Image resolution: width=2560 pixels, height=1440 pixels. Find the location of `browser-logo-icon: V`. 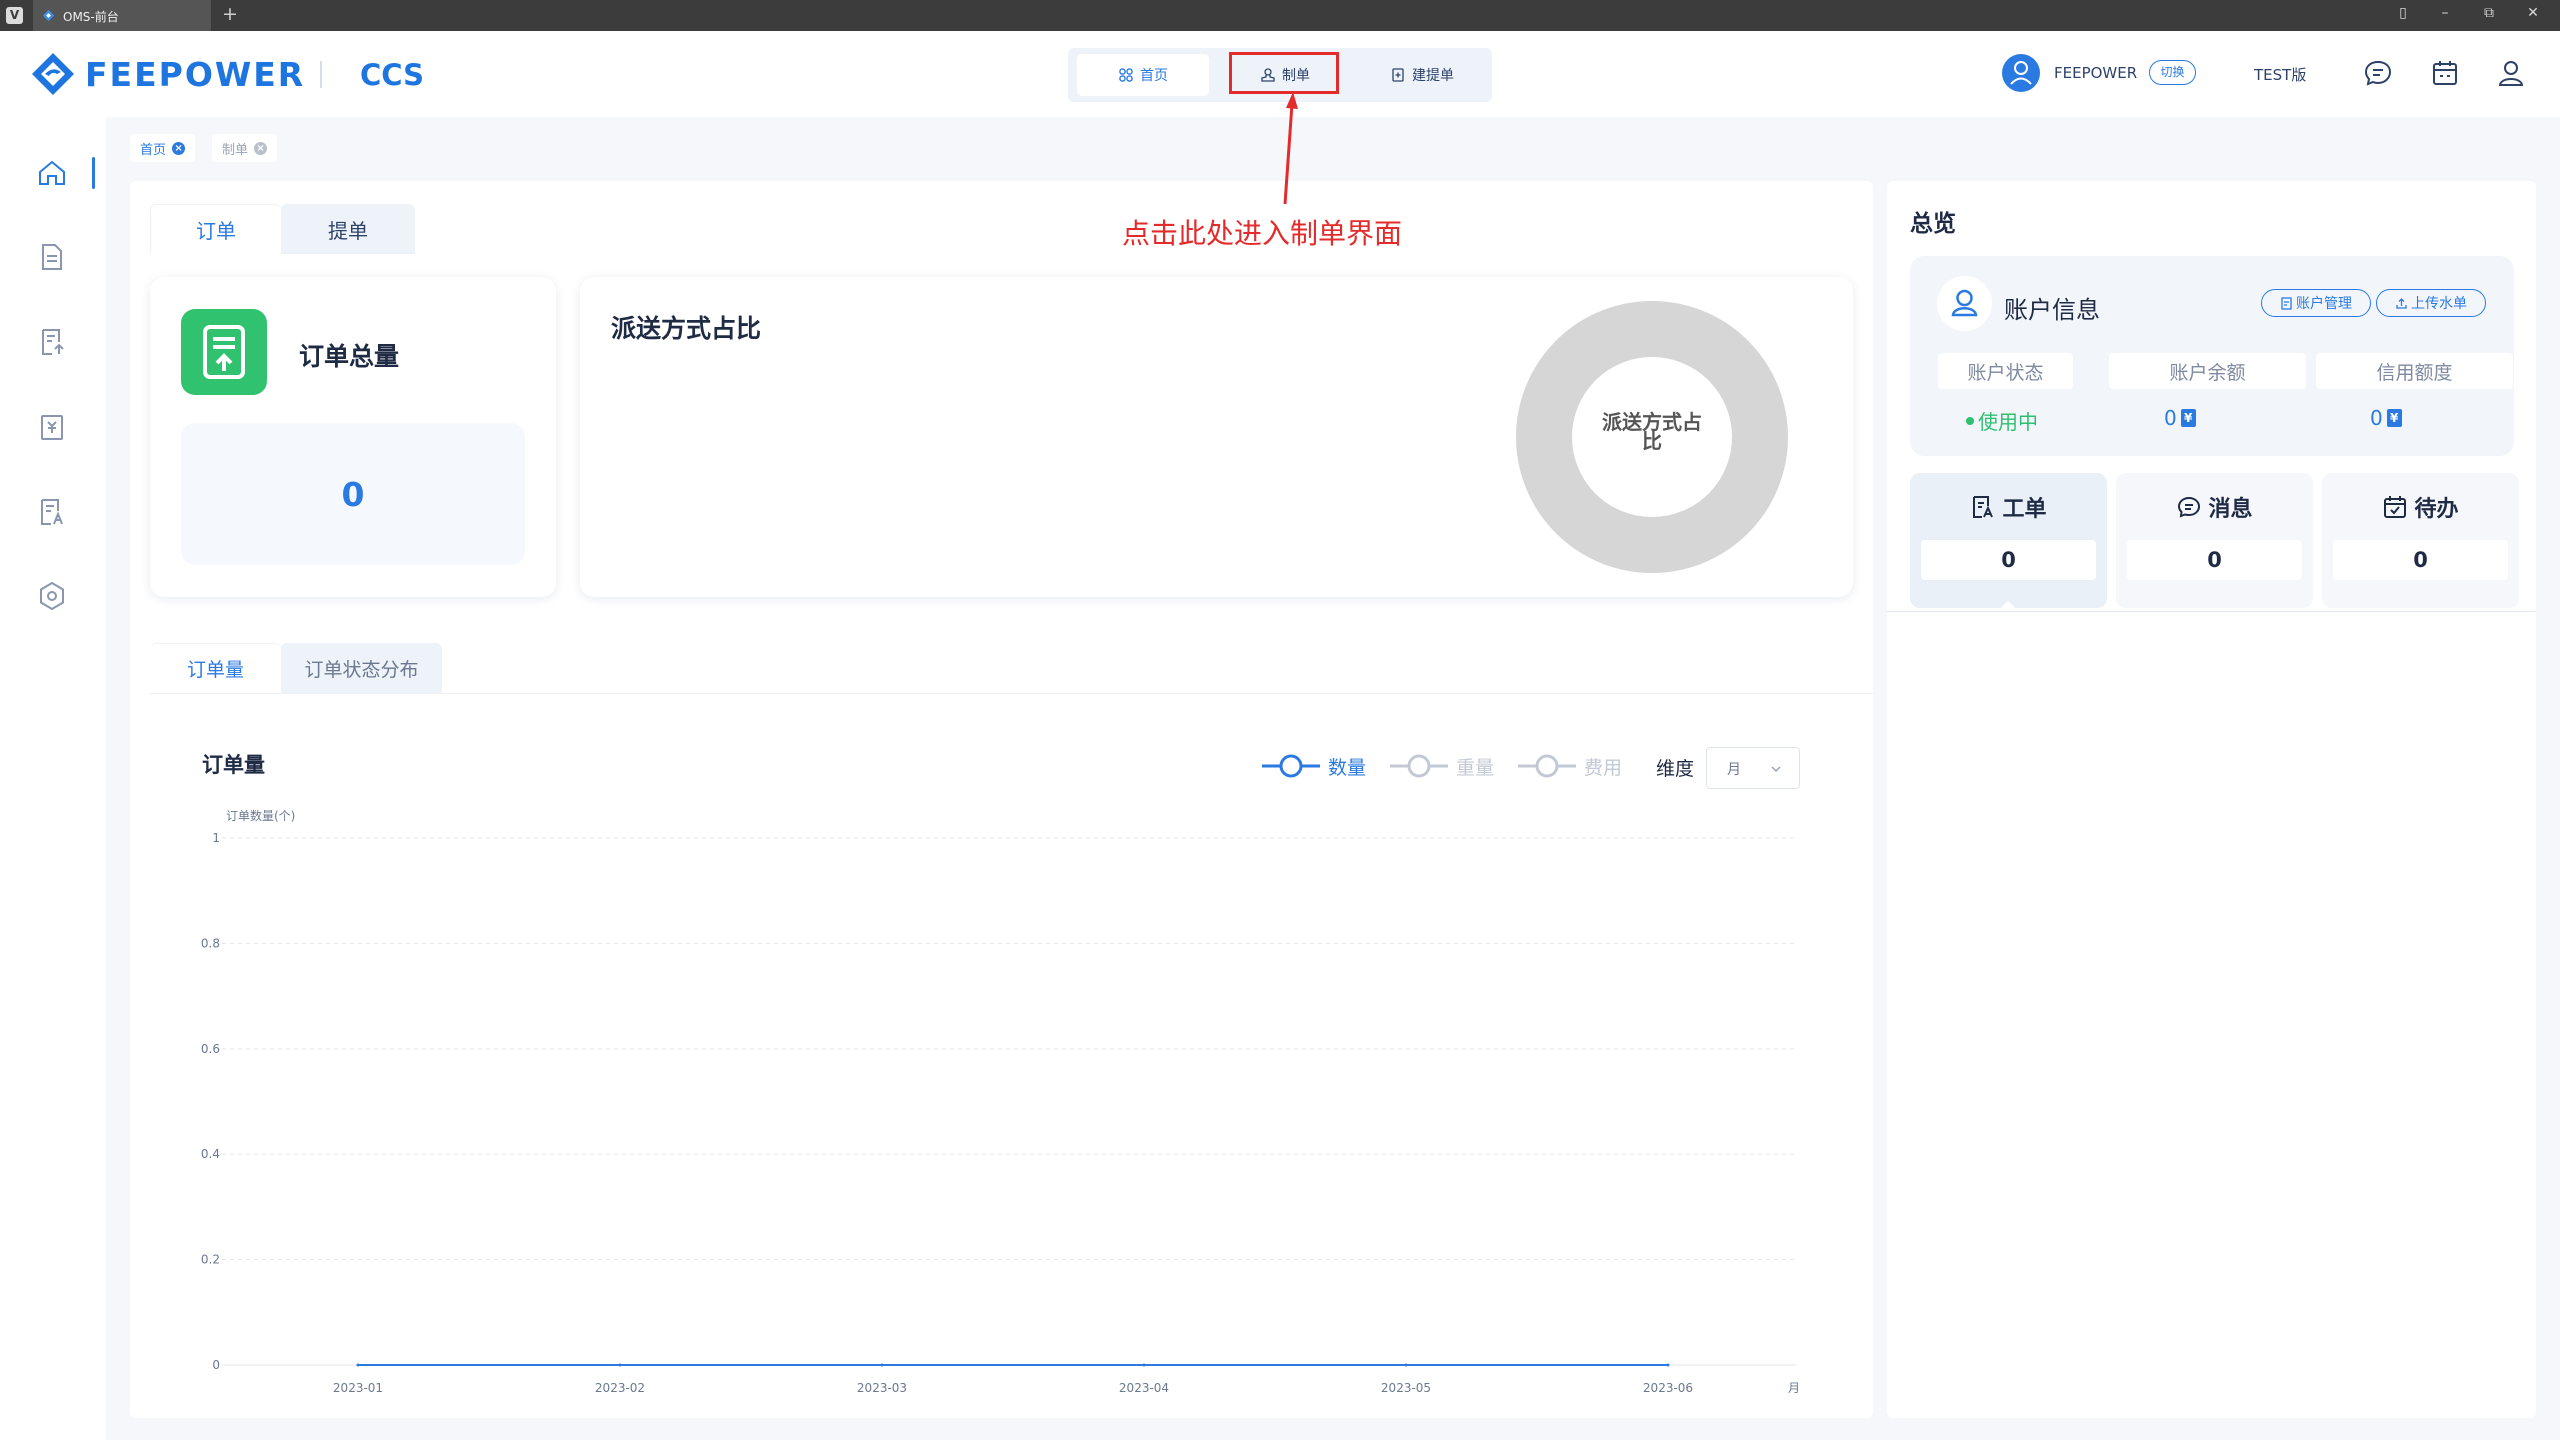

browser-logo-icon: V is located at coordinates (14, 15).